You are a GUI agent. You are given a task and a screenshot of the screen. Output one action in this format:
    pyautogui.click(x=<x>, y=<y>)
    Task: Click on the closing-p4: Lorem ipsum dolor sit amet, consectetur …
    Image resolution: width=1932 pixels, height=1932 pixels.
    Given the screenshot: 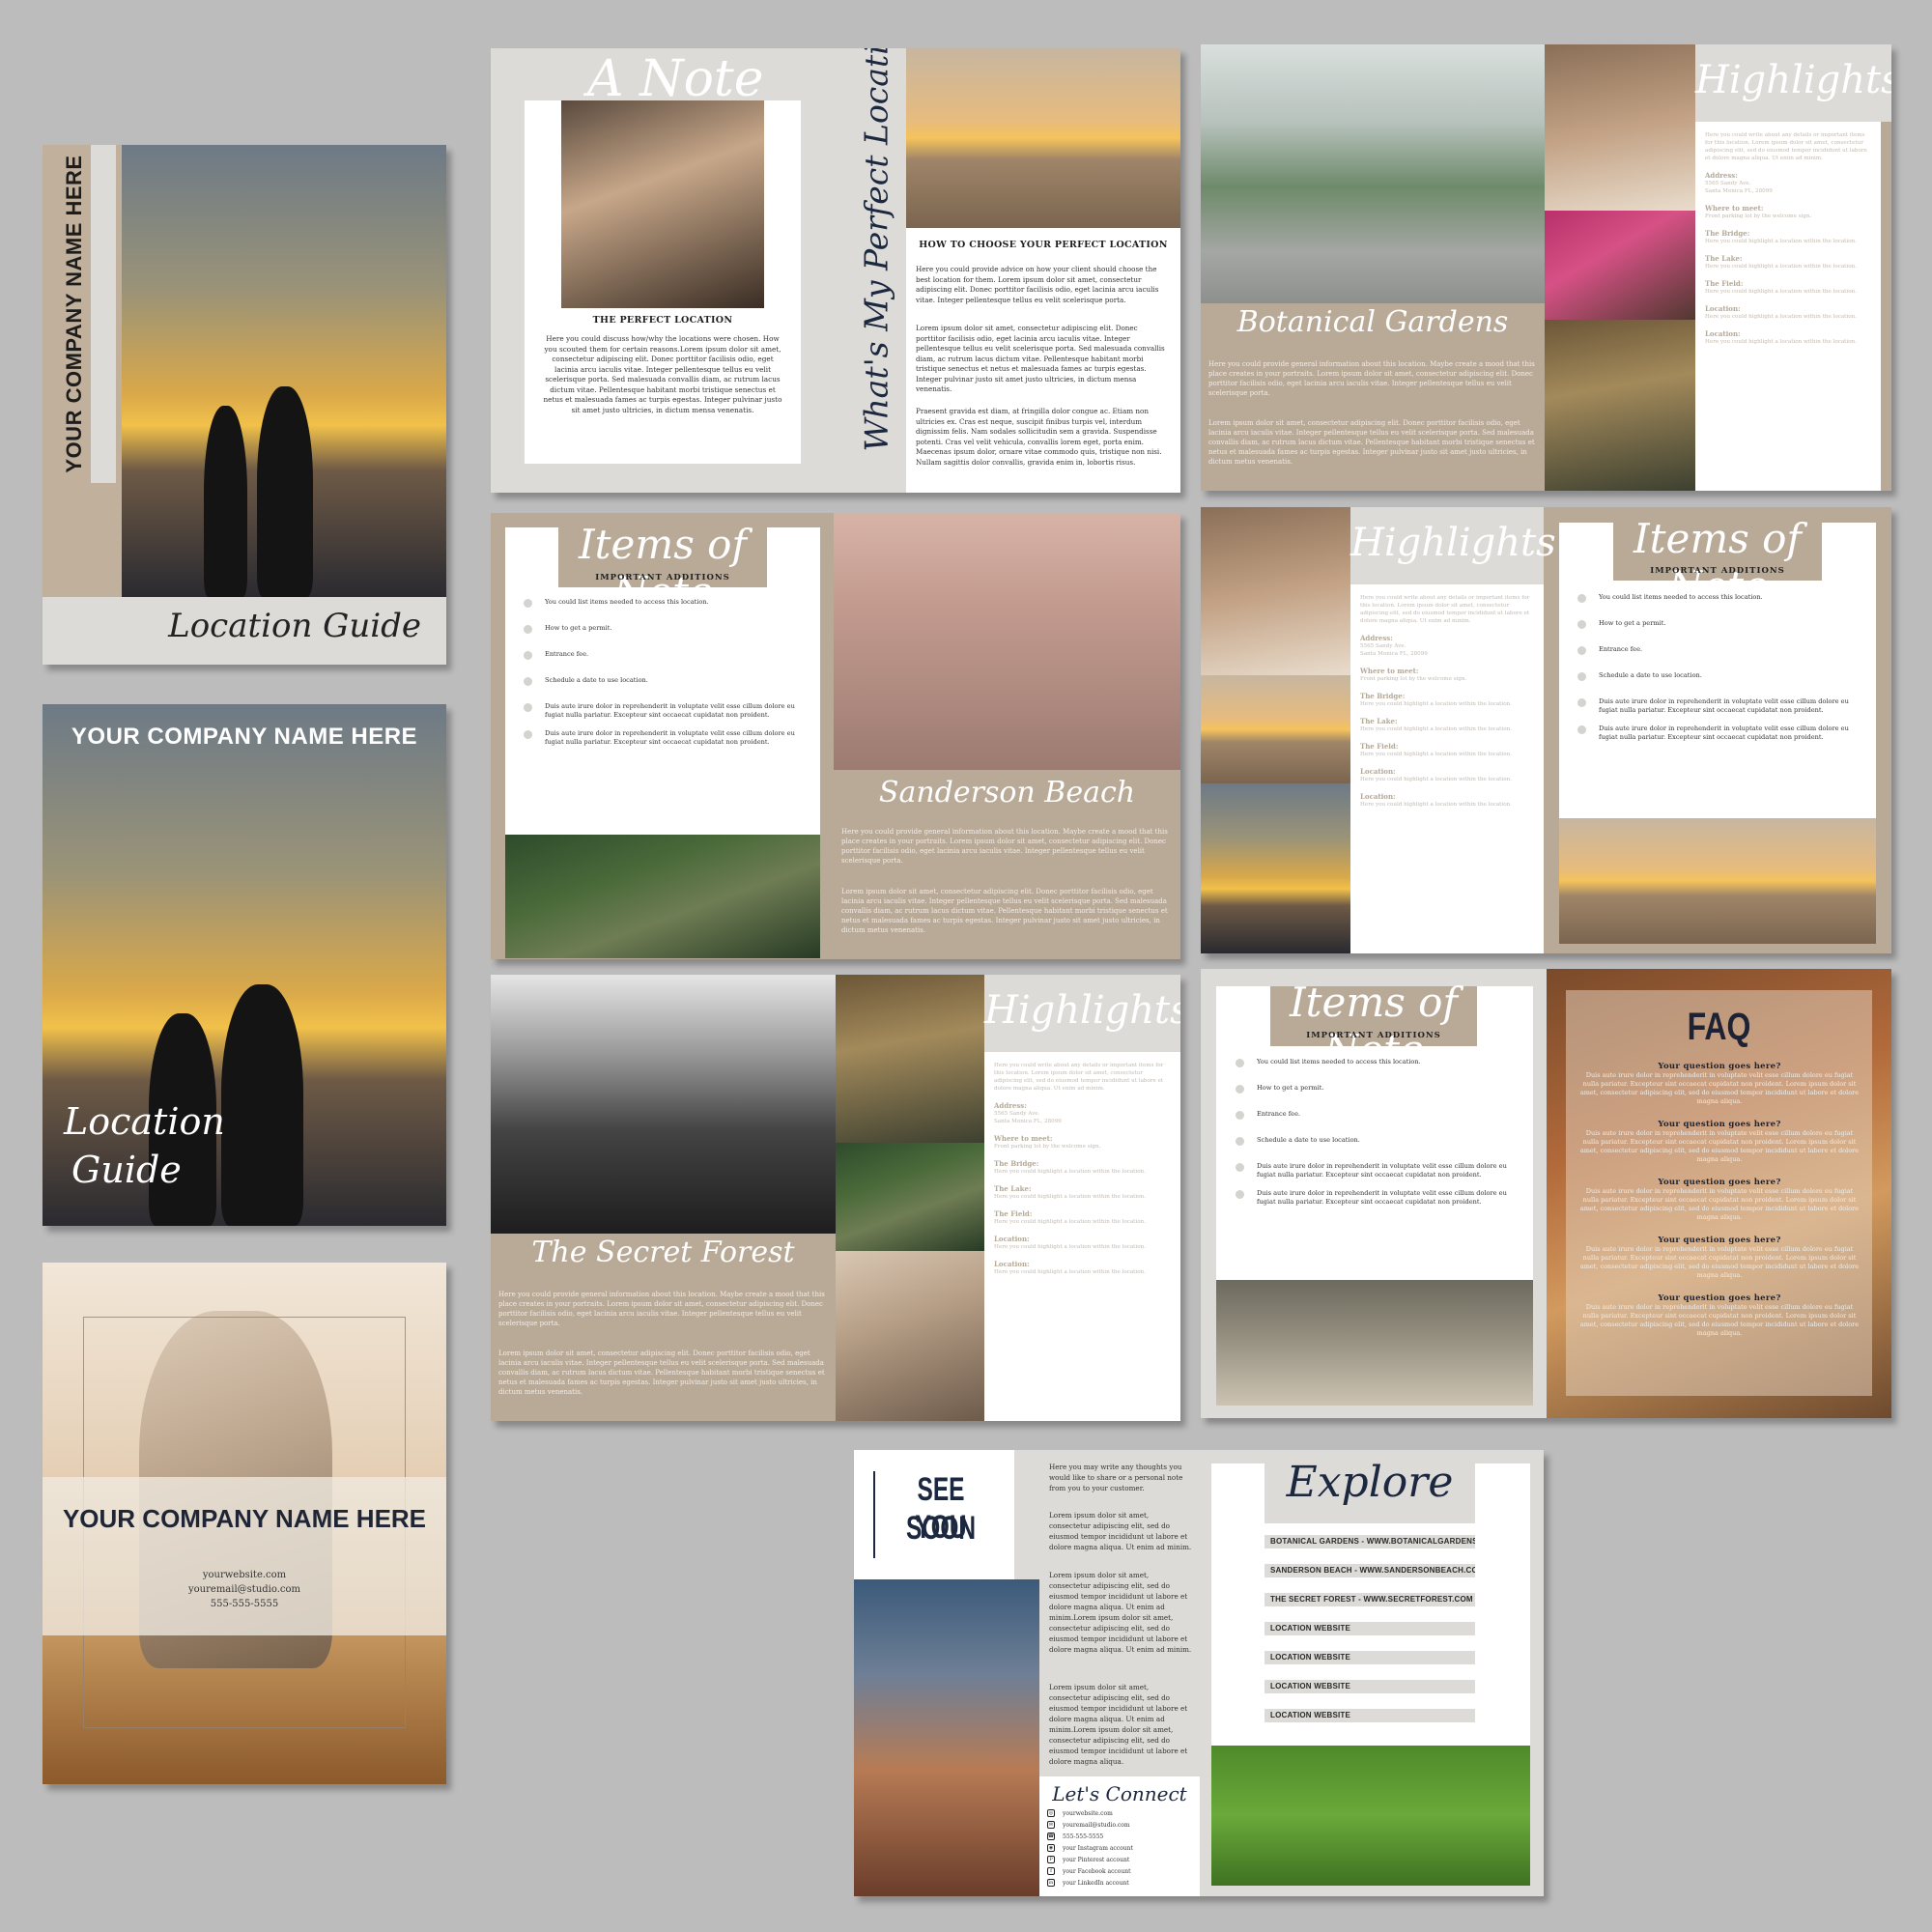 What is the action you would take?
    pyautogui.click(x=1118, y=1724)
    